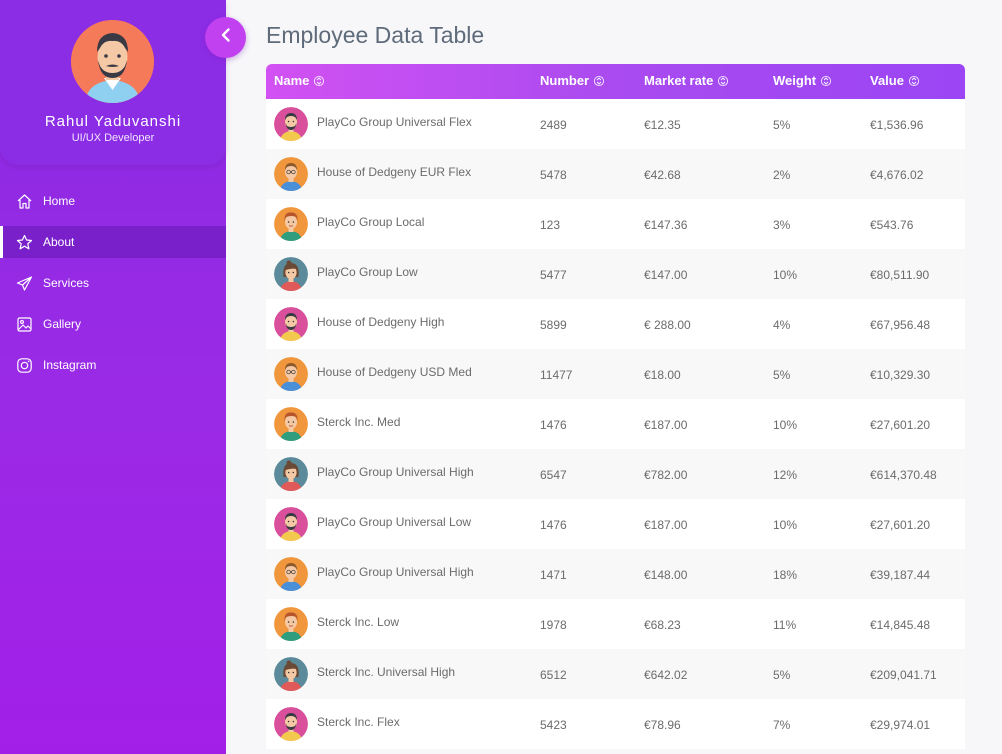 This screenshot has height=754, width=1002. Describe the element at coordinates (359, 422) in the screenshot. I see `employee-name: Sterck Inc. Med` at that location.